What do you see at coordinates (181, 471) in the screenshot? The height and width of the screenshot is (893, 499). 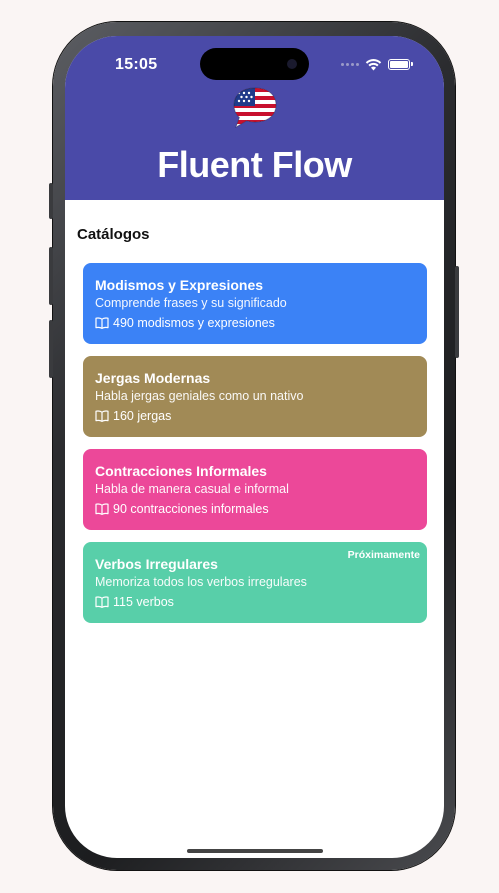 I see `catalog-card-title: Contracciones Informales` at bounding box center [181, 471].